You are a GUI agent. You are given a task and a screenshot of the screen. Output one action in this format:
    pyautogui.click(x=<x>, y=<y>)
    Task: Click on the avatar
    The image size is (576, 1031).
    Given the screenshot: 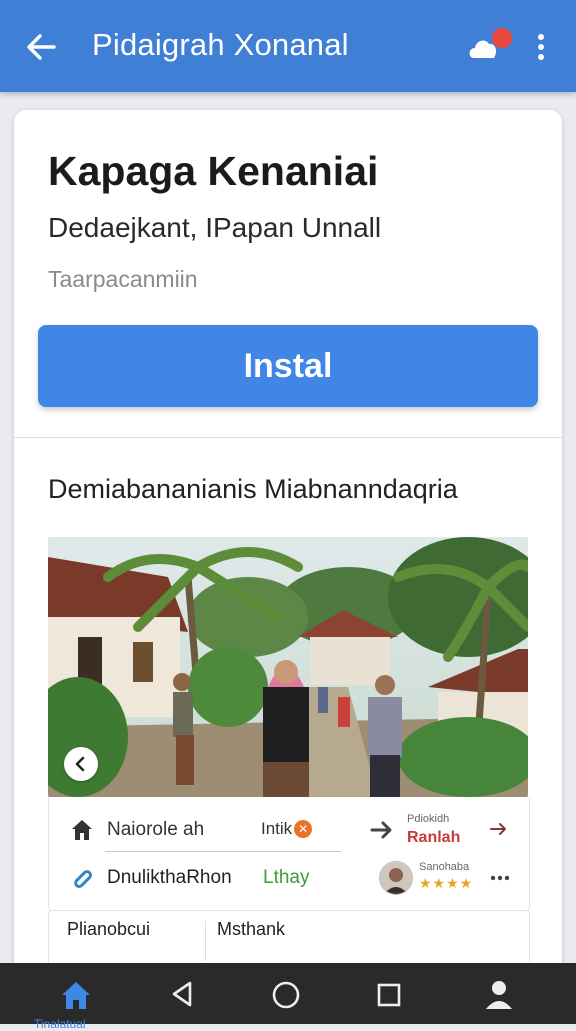 What is the action you would take?
    pyautogui.click(x=396, y=878)
    